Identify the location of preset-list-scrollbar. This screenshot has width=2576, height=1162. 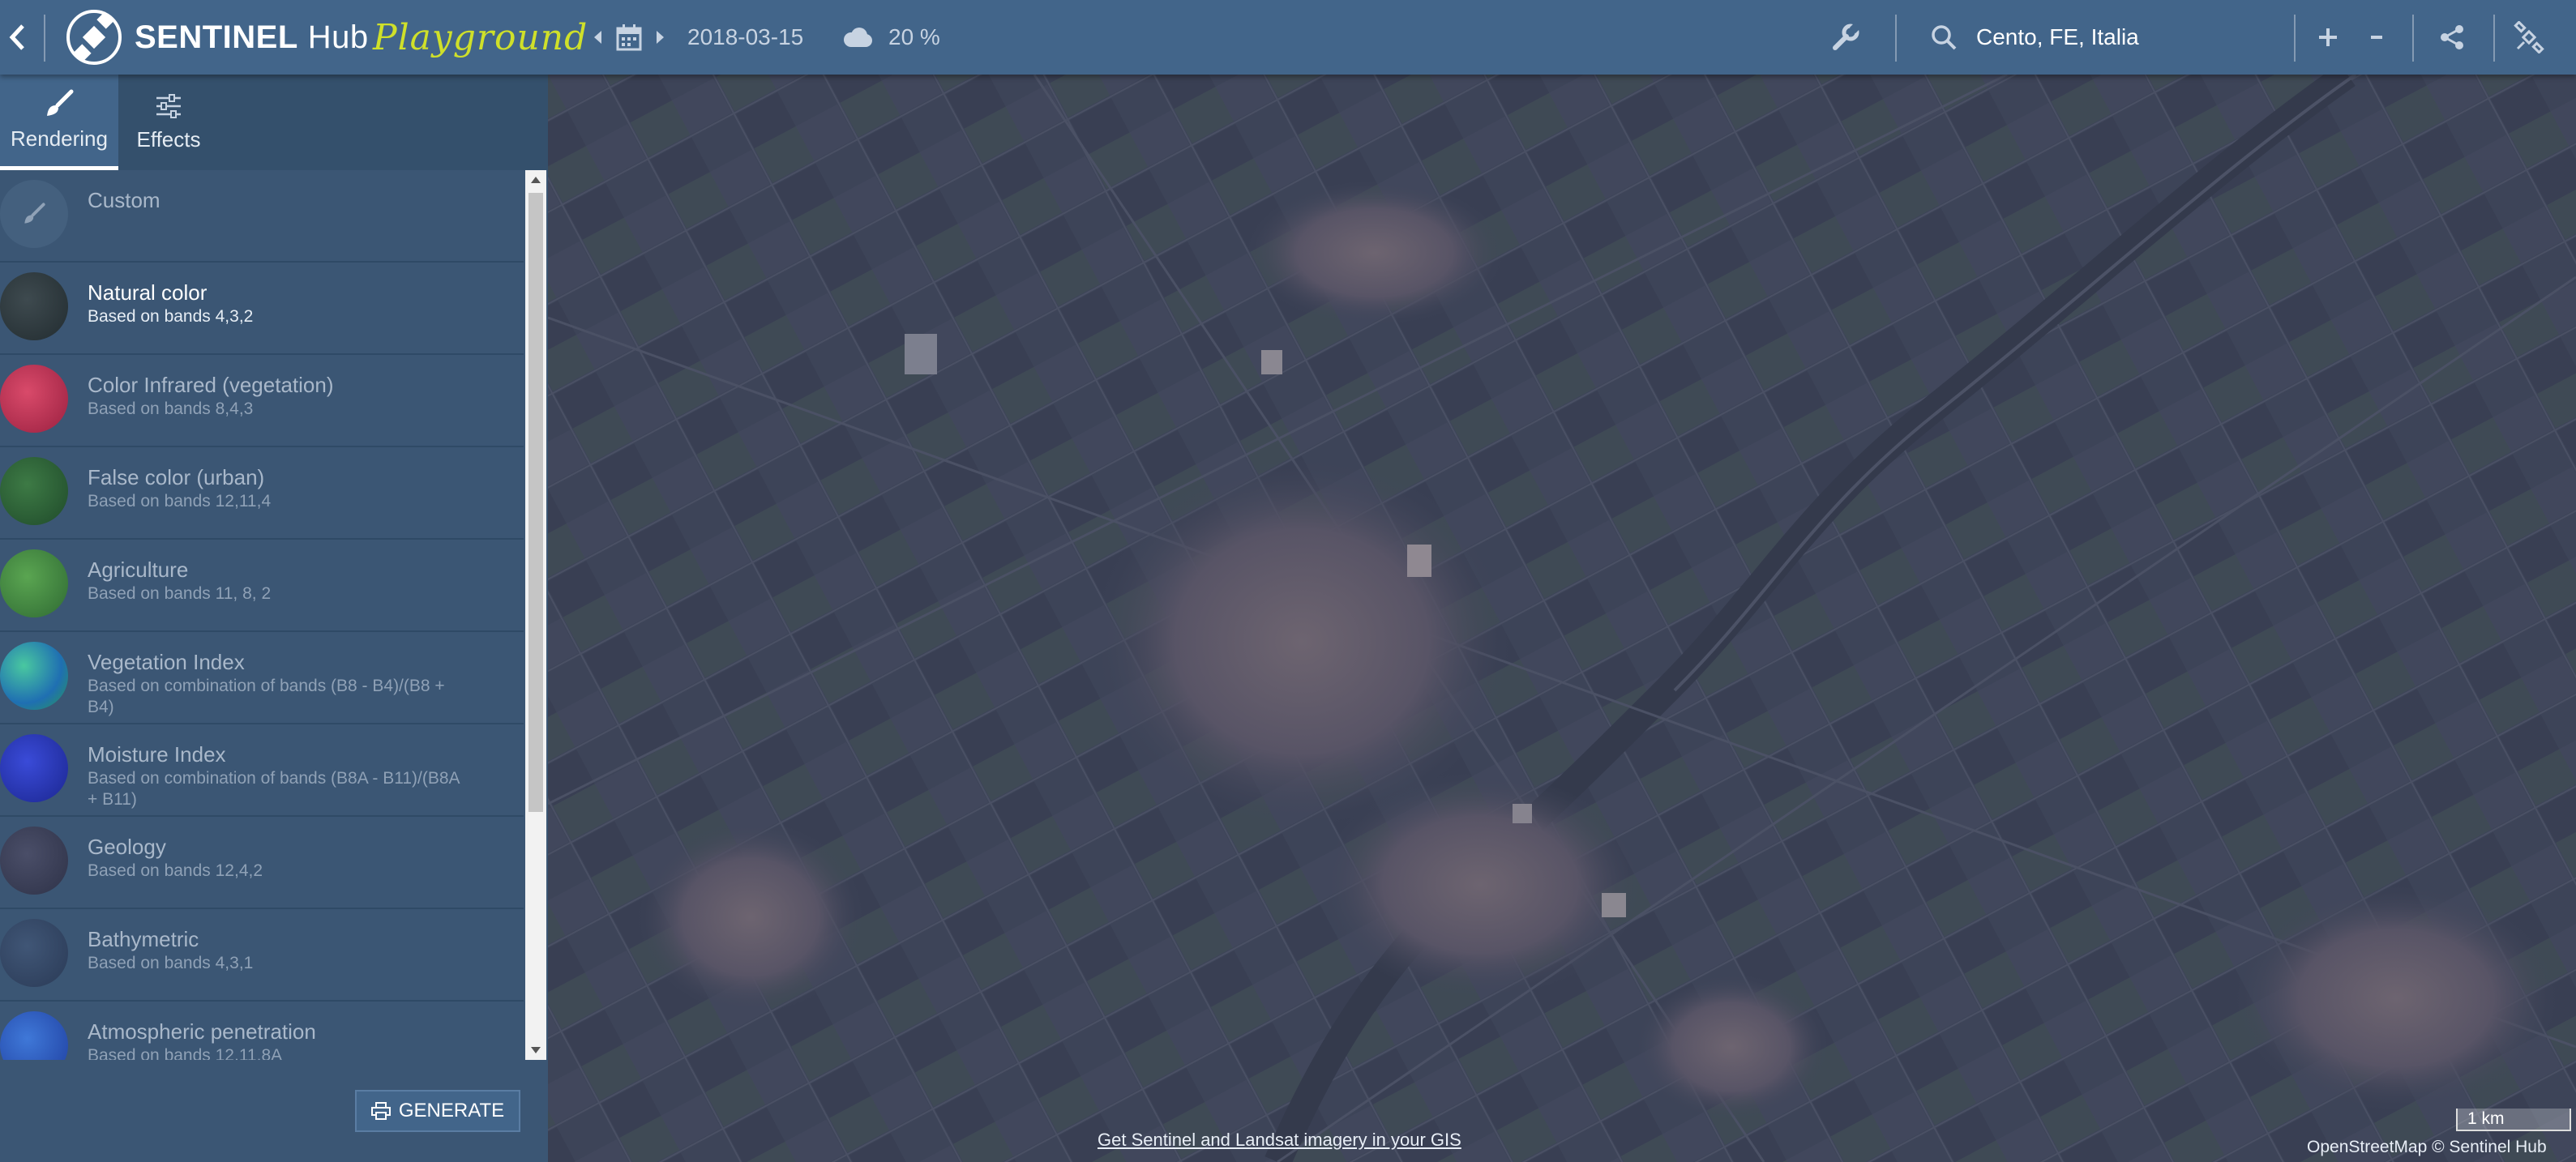
(535, 615).